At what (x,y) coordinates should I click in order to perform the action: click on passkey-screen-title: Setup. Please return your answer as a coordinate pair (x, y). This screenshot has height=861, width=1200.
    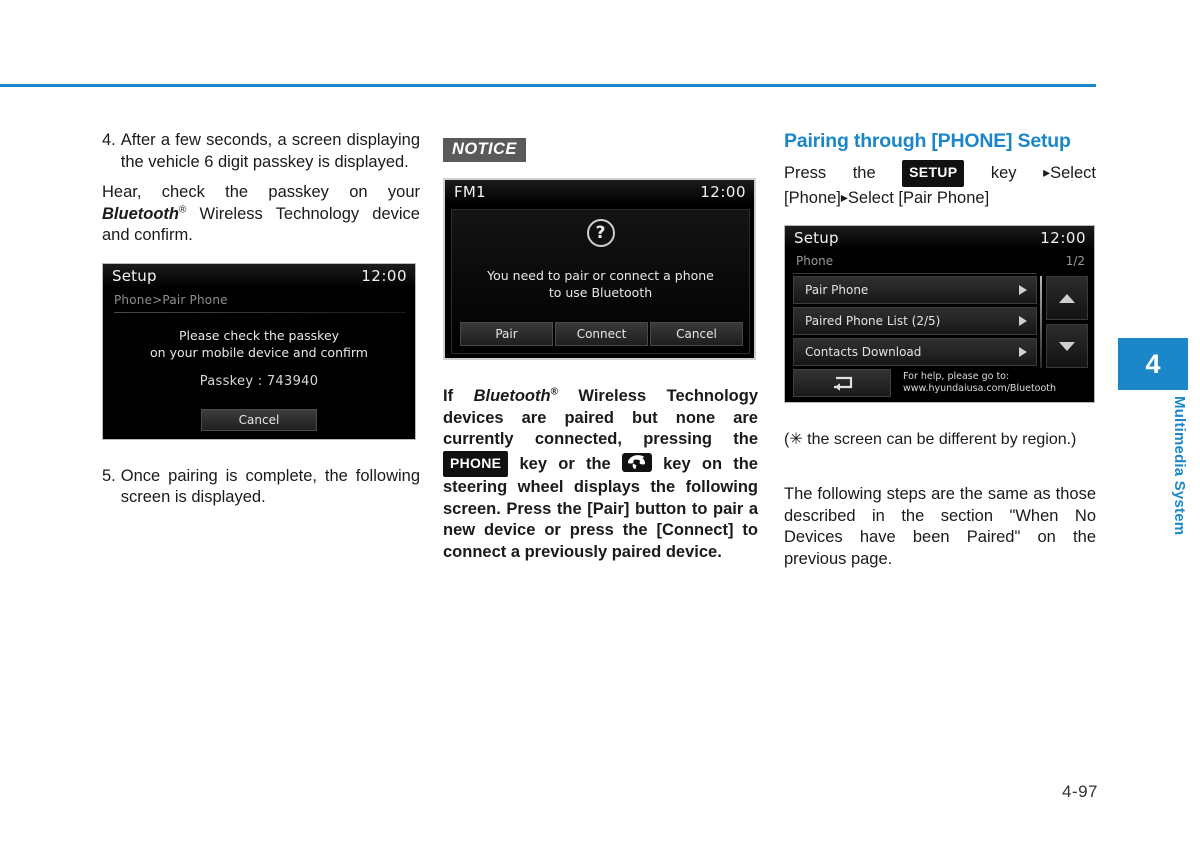
    Looking at the image, I should click on (134, 275).